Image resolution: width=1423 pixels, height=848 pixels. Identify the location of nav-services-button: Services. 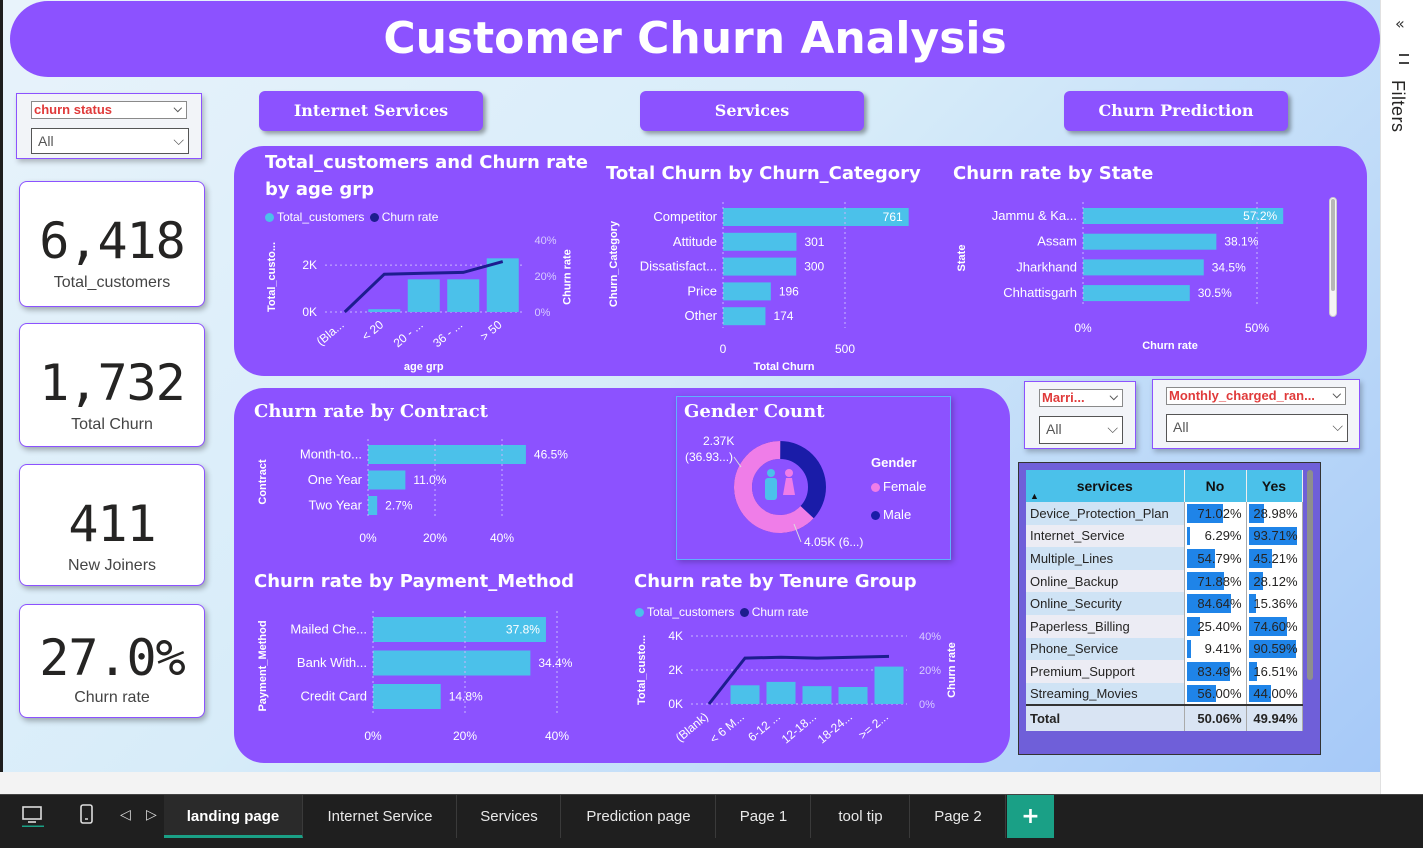
(752, 111).